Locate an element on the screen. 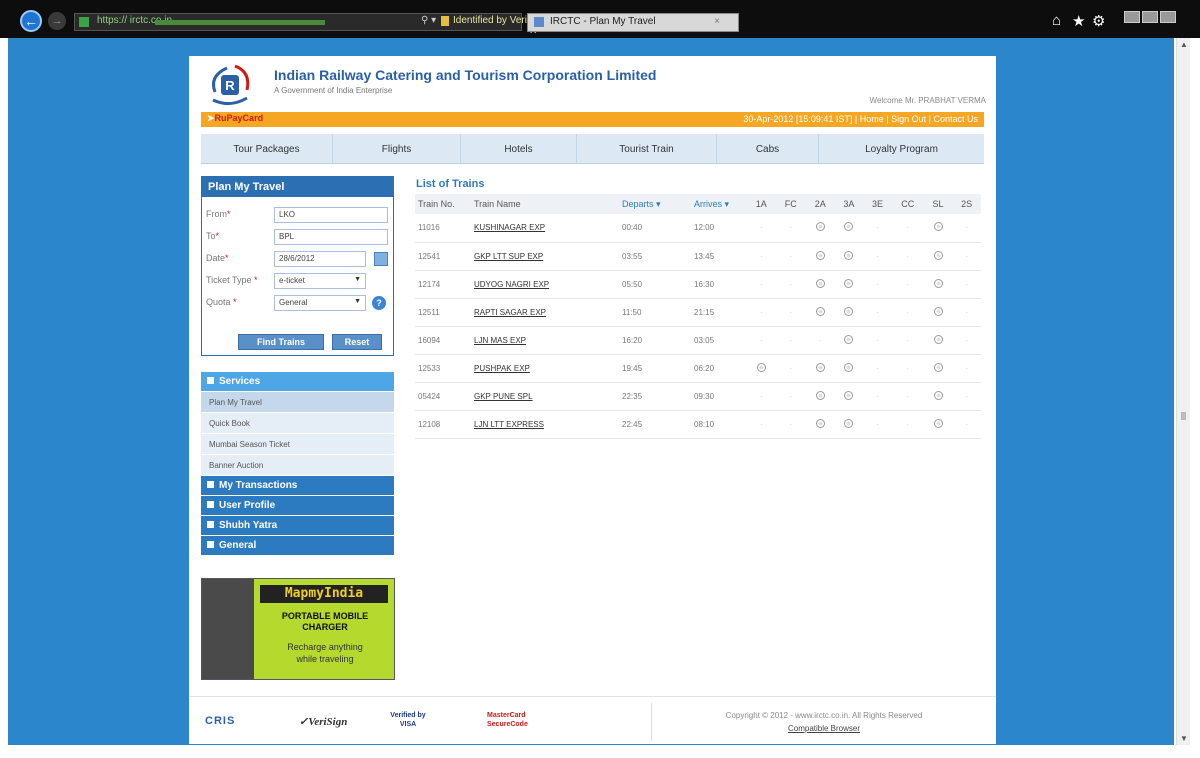  train-name-link: RAPTI SAGAR EXP is located at coordinates (545, 312).